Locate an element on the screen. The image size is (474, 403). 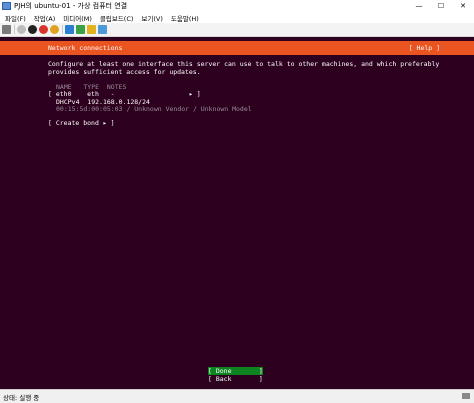
save-icon is located at coordinates (54, 29).